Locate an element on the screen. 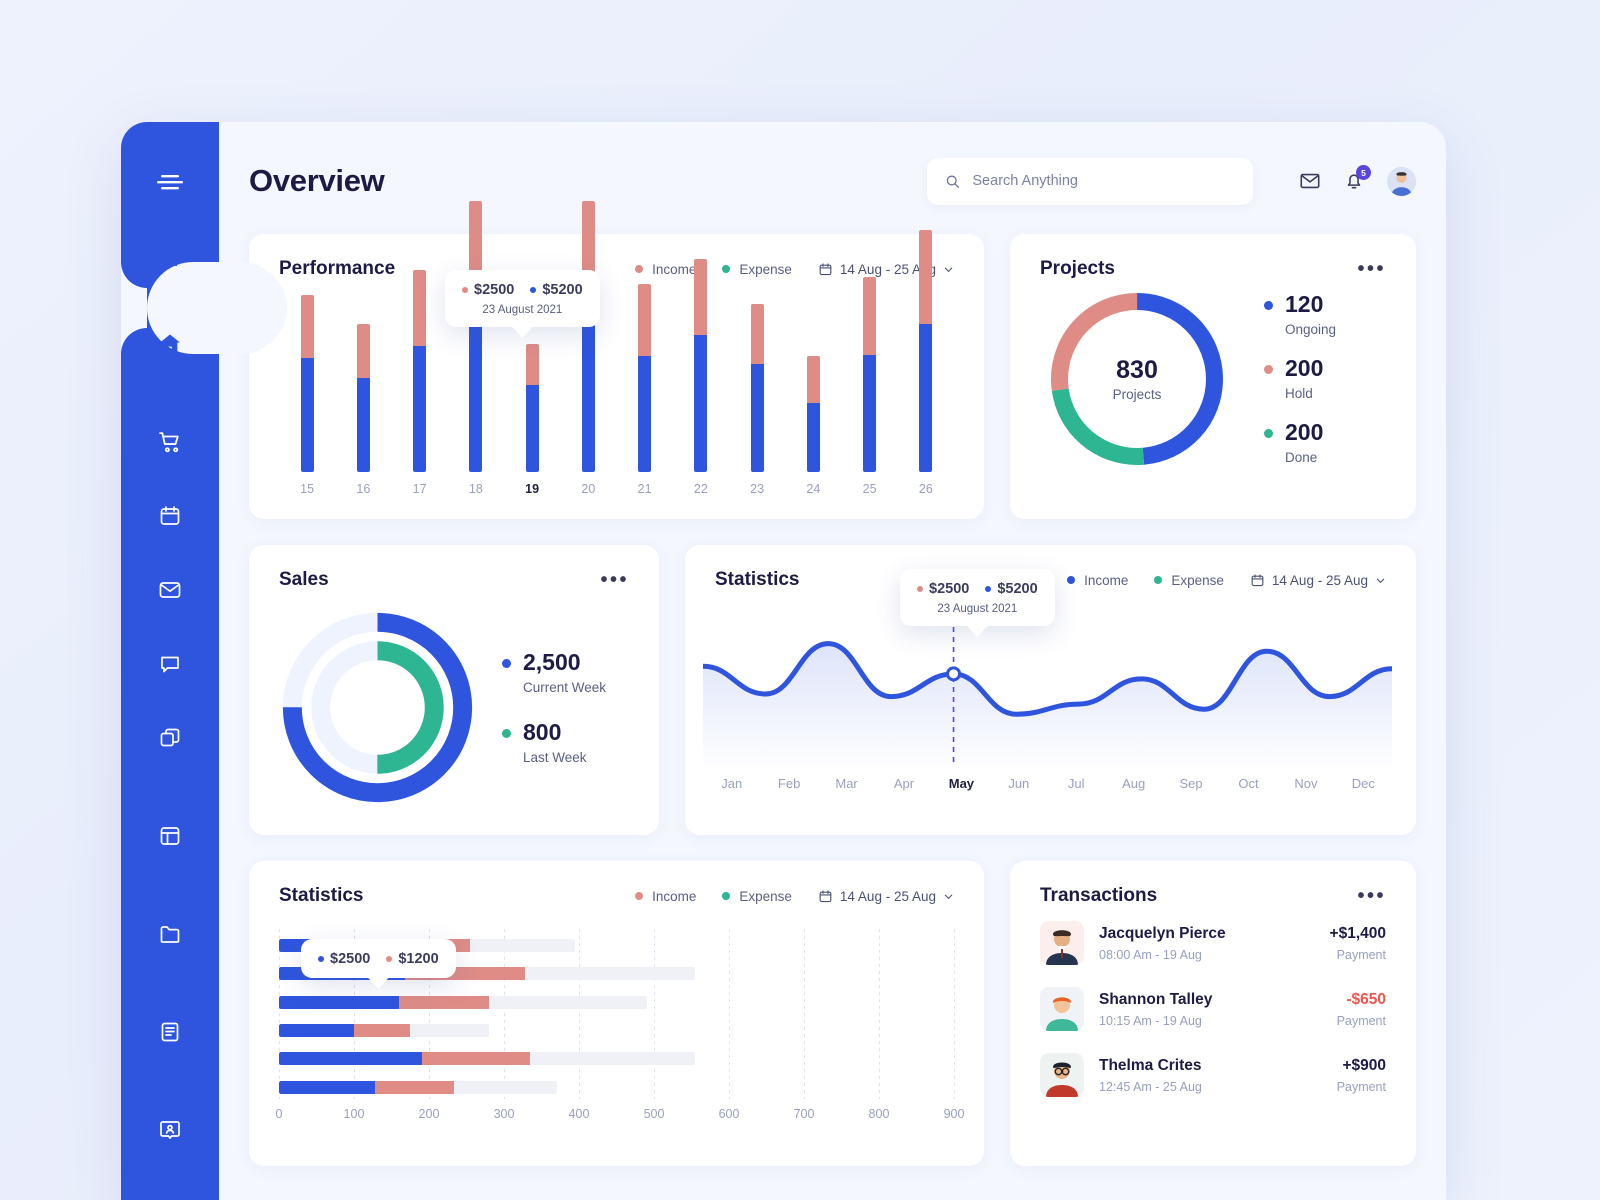  statistics-bar-title: Statistics is located at coordinates (321, 895).